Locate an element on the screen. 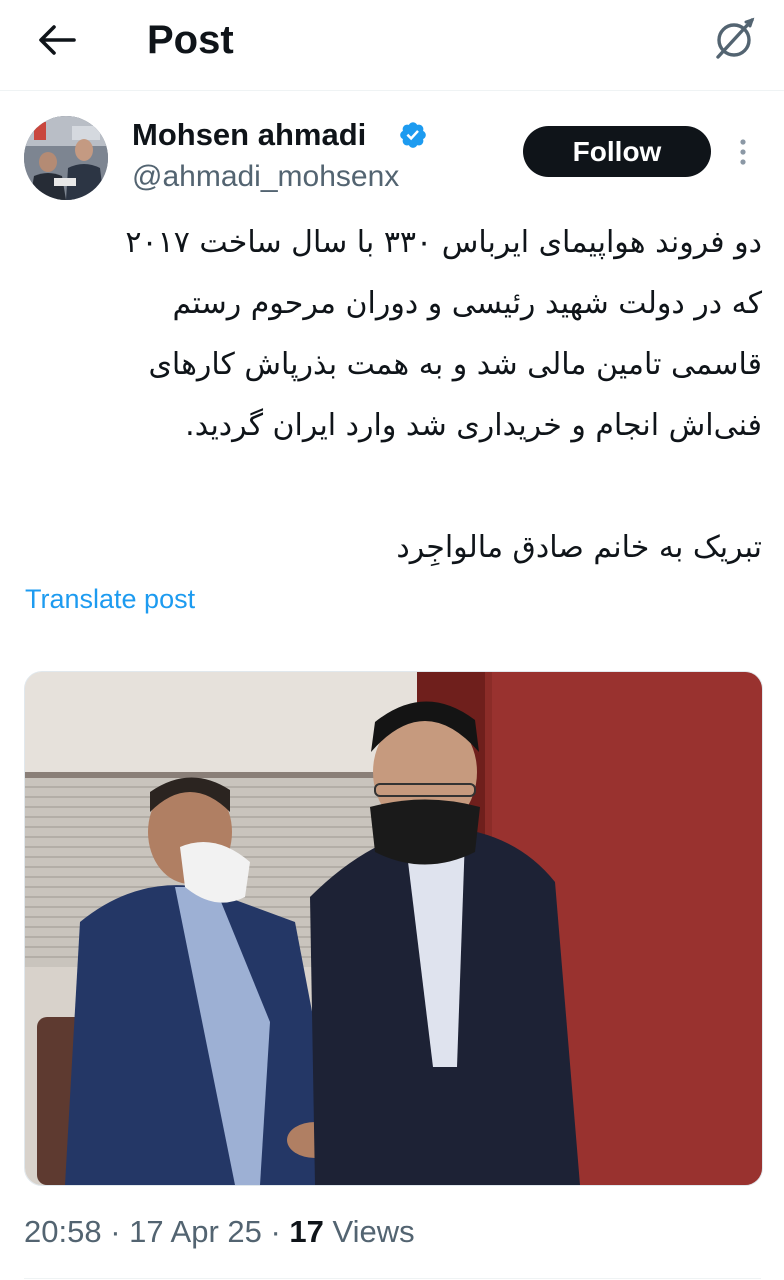 The width and height of the screenshot is (784, 1280). verified-badge-icon is located at coordinates (413, 135).